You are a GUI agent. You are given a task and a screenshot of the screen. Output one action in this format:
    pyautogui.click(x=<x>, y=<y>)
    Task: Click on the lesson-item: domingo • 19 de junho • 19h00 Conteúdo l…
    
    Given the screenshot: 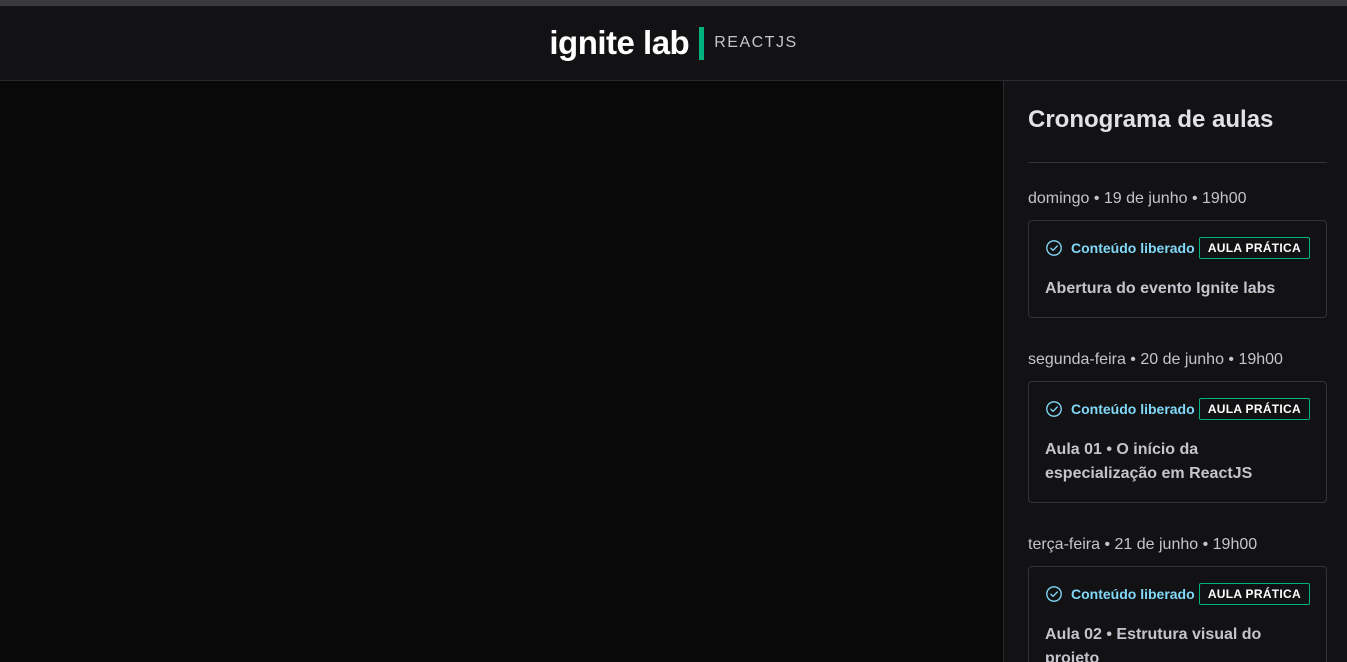 What is the action you would take?
    pyautogui.click(x=1177, y=253)
    